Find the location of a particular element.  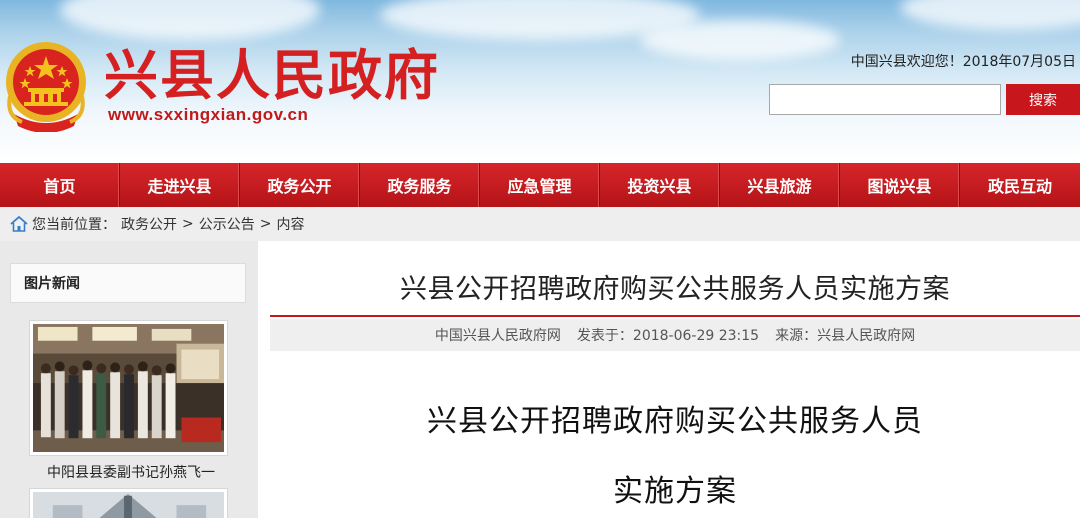

article-published: 发表于：2018-06-29 23:15 is located at coordinates (668, 336).